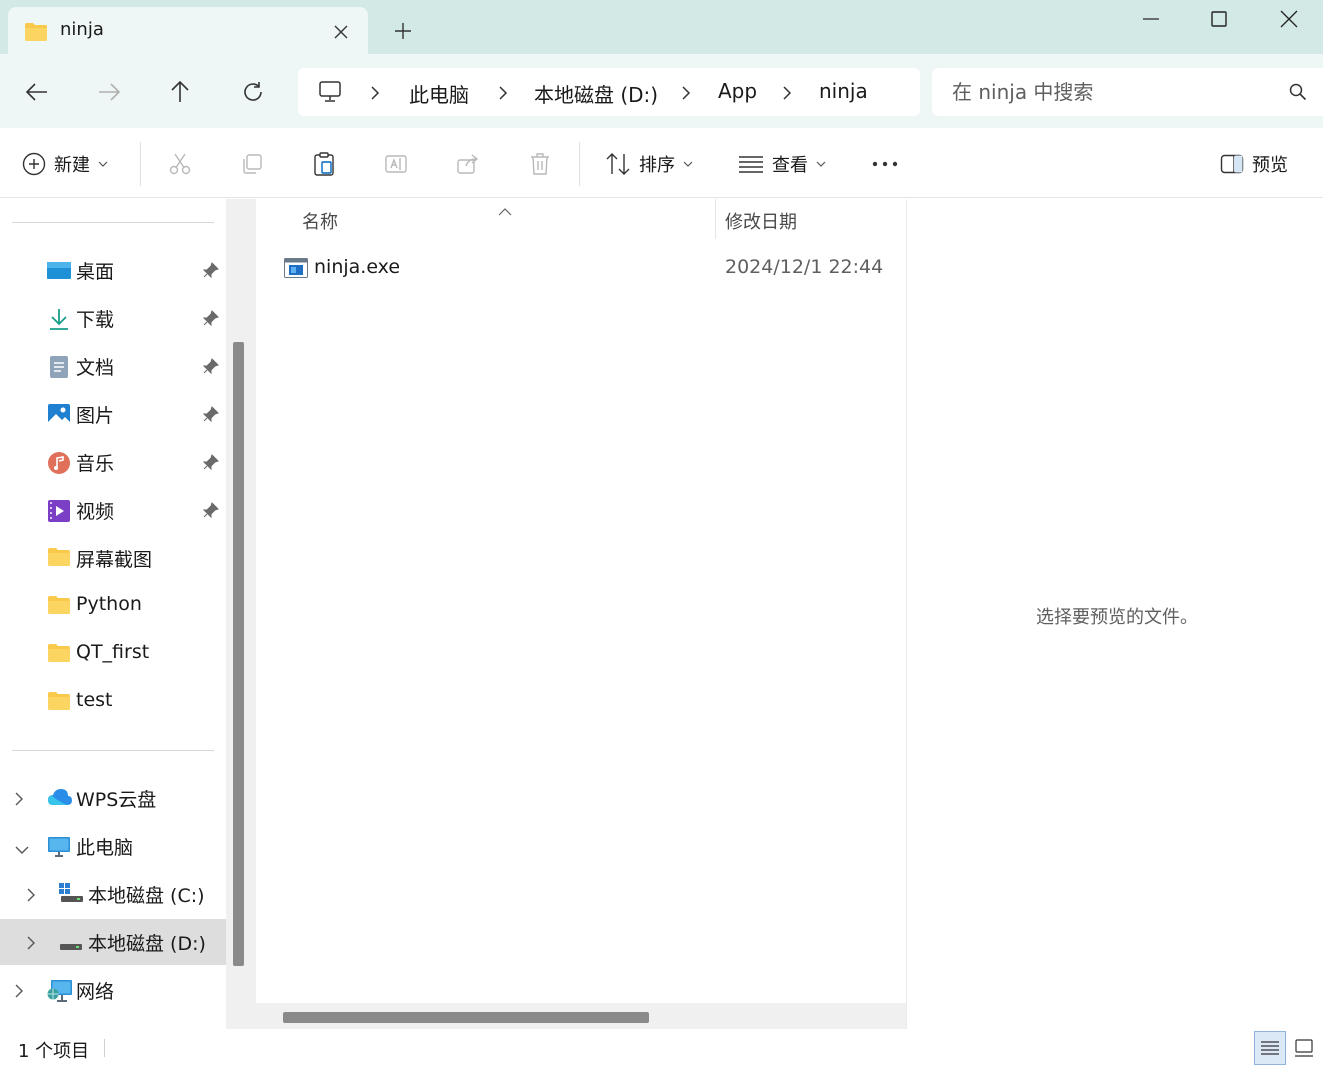 Image resolution: width=1323 pixels, height=1066 pixels. Describe the element at coordinates (252, 164) in the screenshot. I see `copy-button` at that location.